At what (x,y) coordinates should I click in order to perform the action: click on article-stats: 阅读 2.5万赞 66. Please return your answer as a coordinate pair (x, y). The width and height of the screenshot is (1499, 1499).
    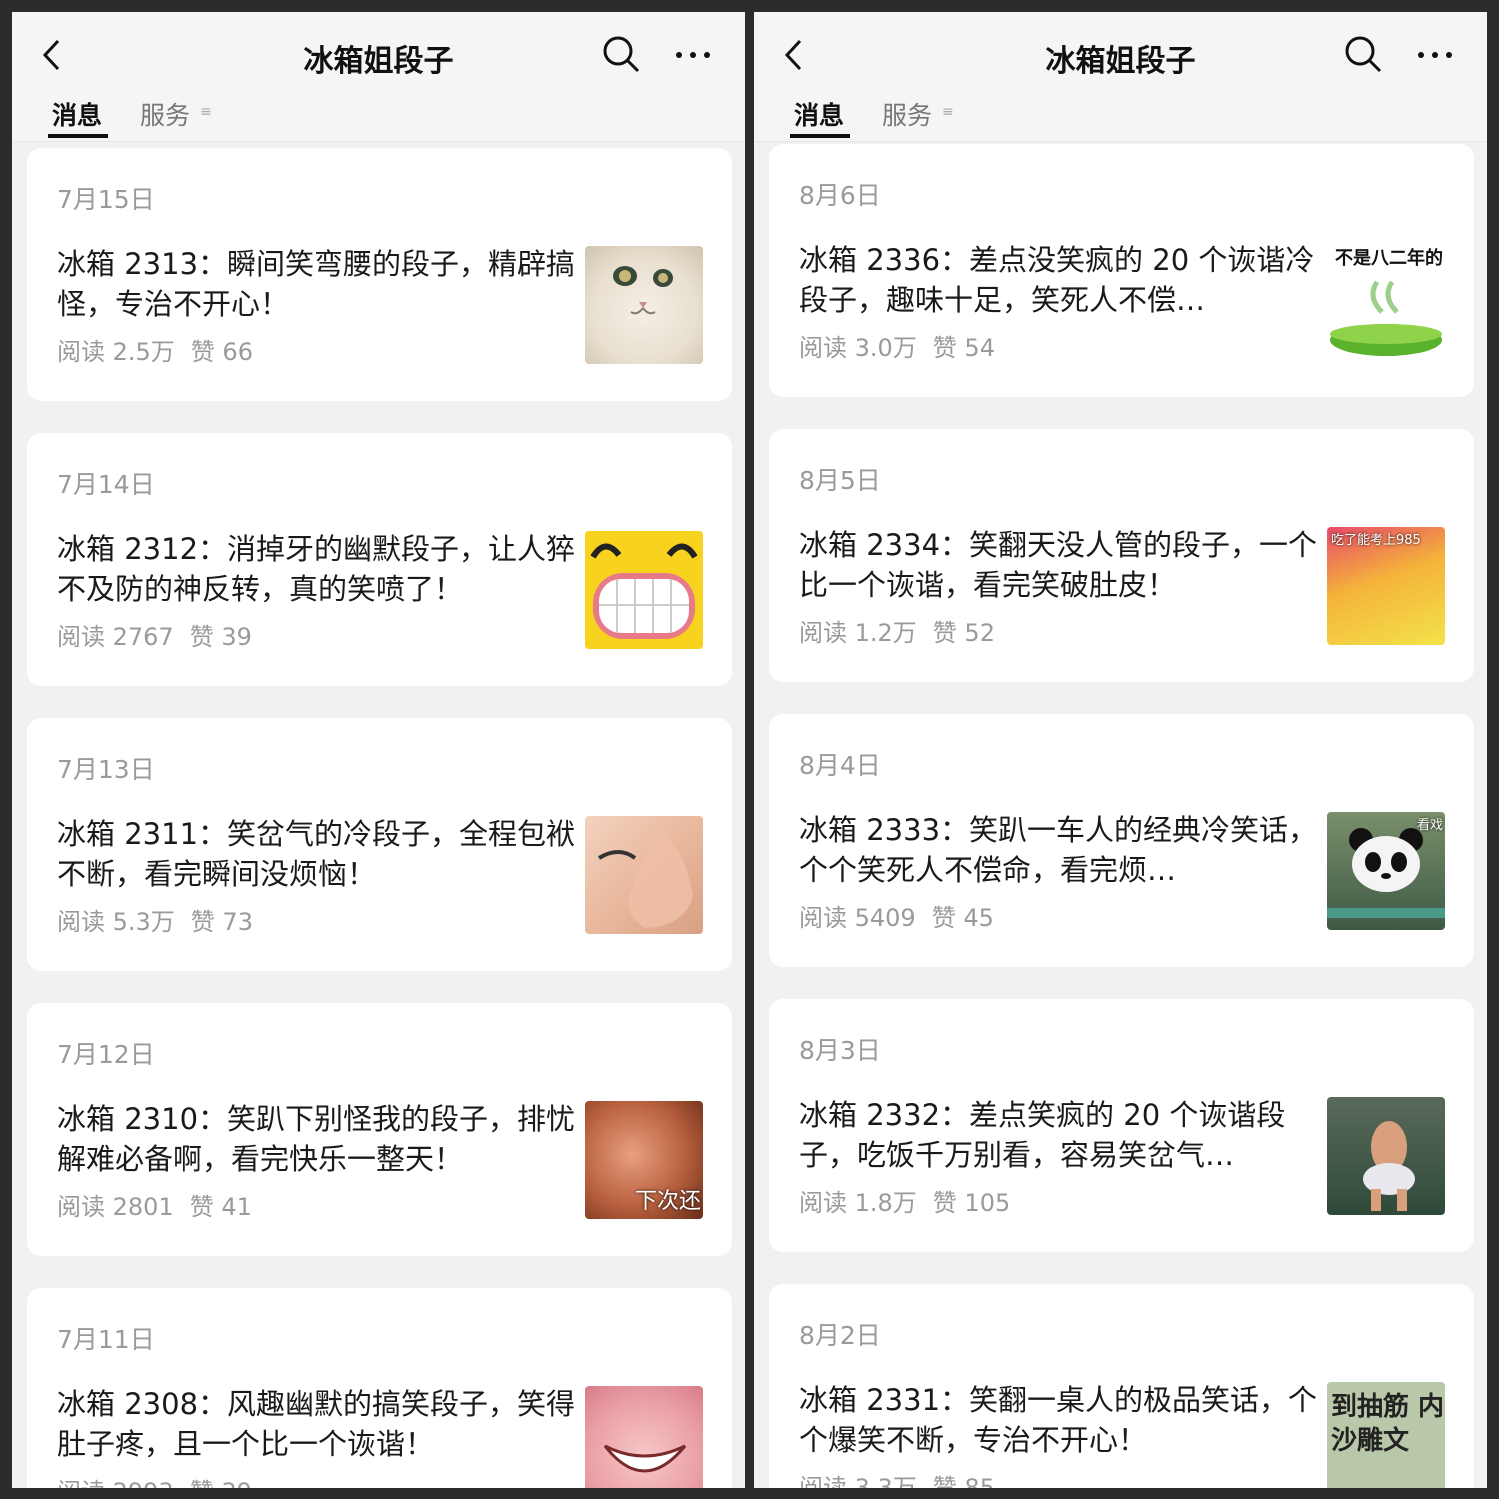
    Looking at the image, I should click on (155, 349).